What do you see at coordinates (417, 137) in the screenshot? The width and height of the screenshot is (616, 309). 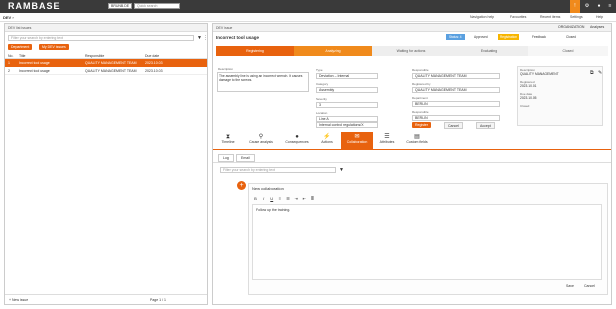 I see `fields-icon: ▤` at bounding box center [417, 137].